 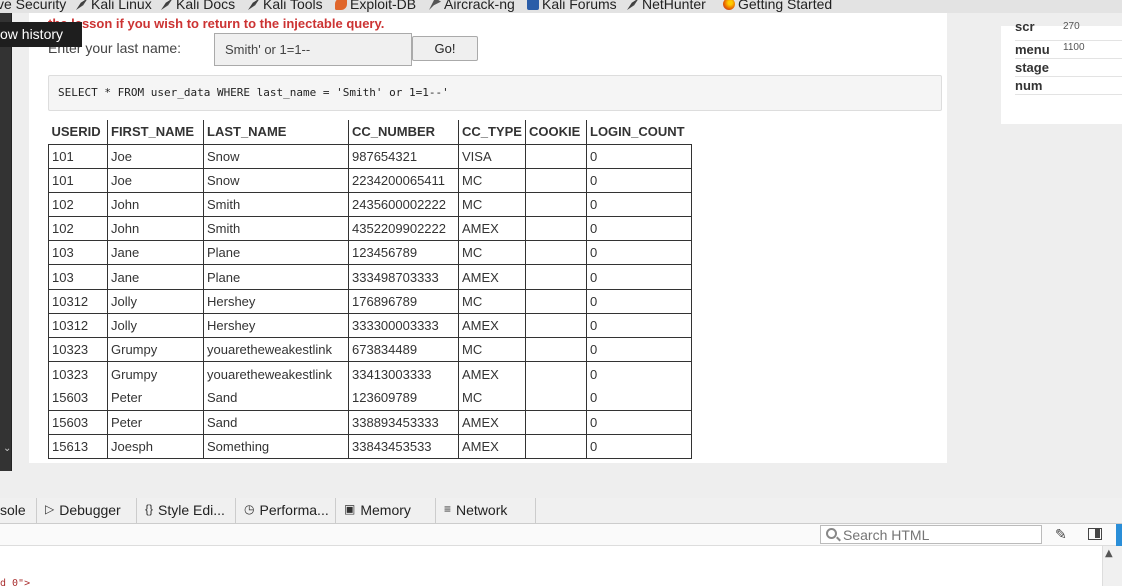 What do you see at coordinates (403, 253) in the screenshot?
I see `table-cell: 123456789` at bounding box center [403, 253].